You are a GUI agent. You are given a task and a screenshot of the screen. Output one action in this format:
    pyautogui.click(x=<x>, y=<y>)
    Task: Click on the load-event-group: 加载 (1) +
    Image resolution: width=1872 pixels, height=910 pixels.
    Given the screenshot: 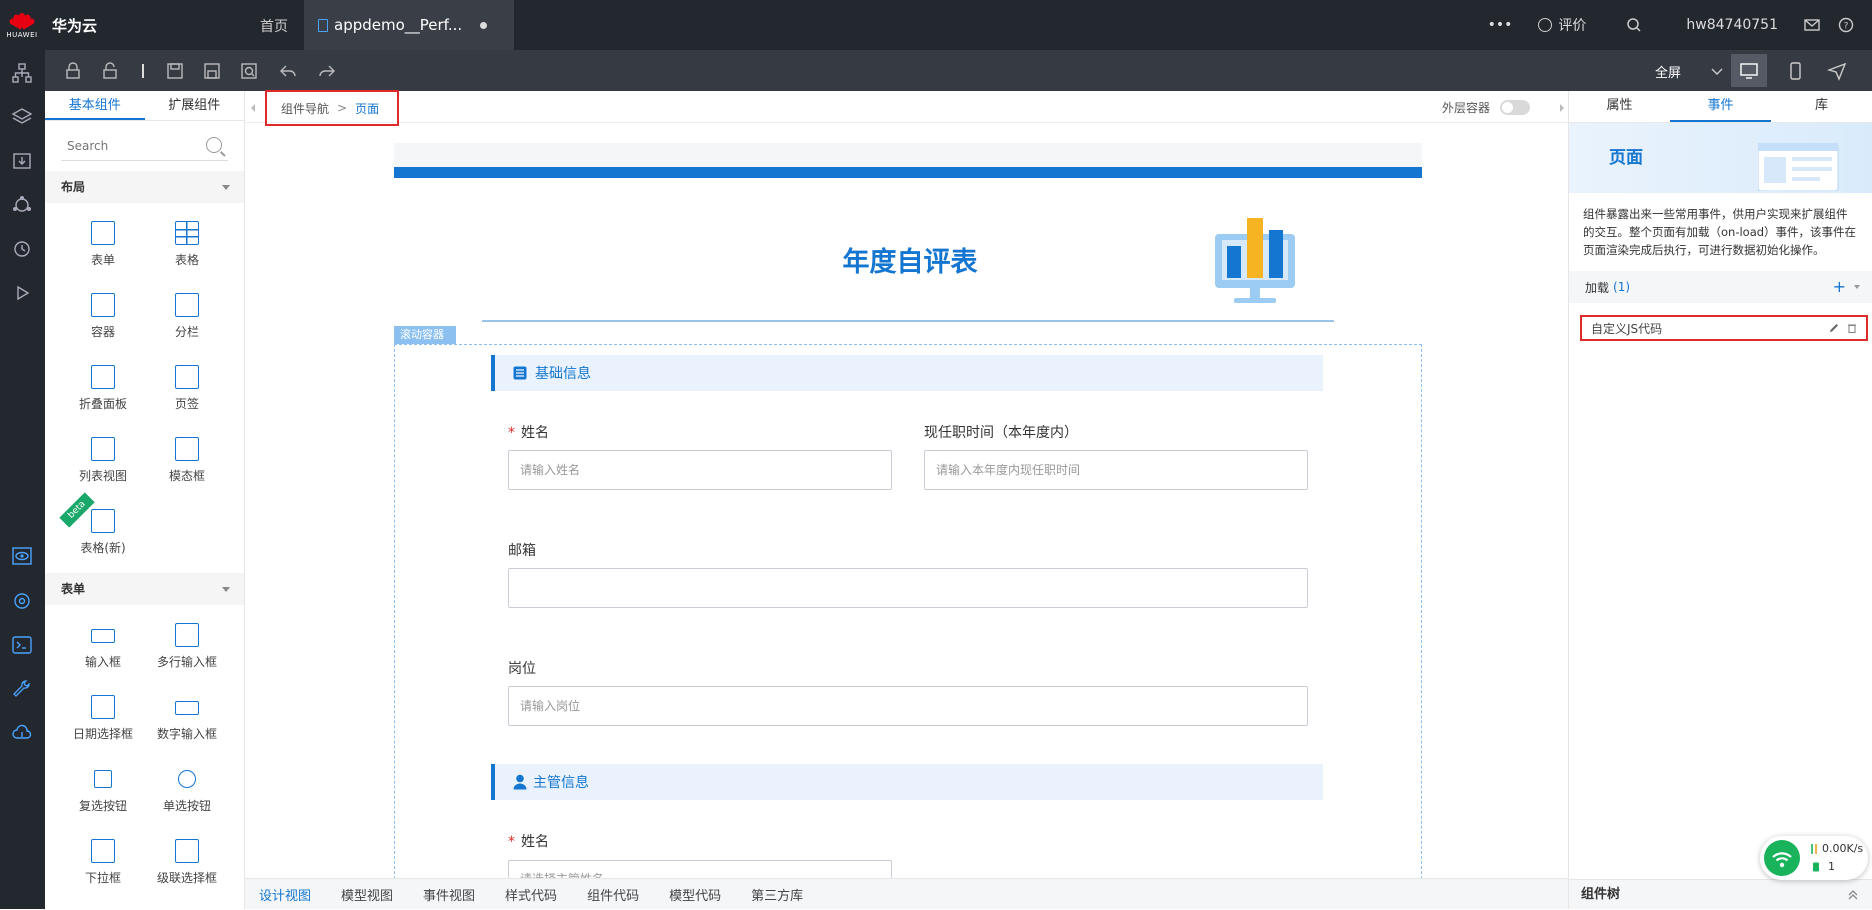 What is the action you would take?
    pyautogui.click(x=1720, y=287)
    